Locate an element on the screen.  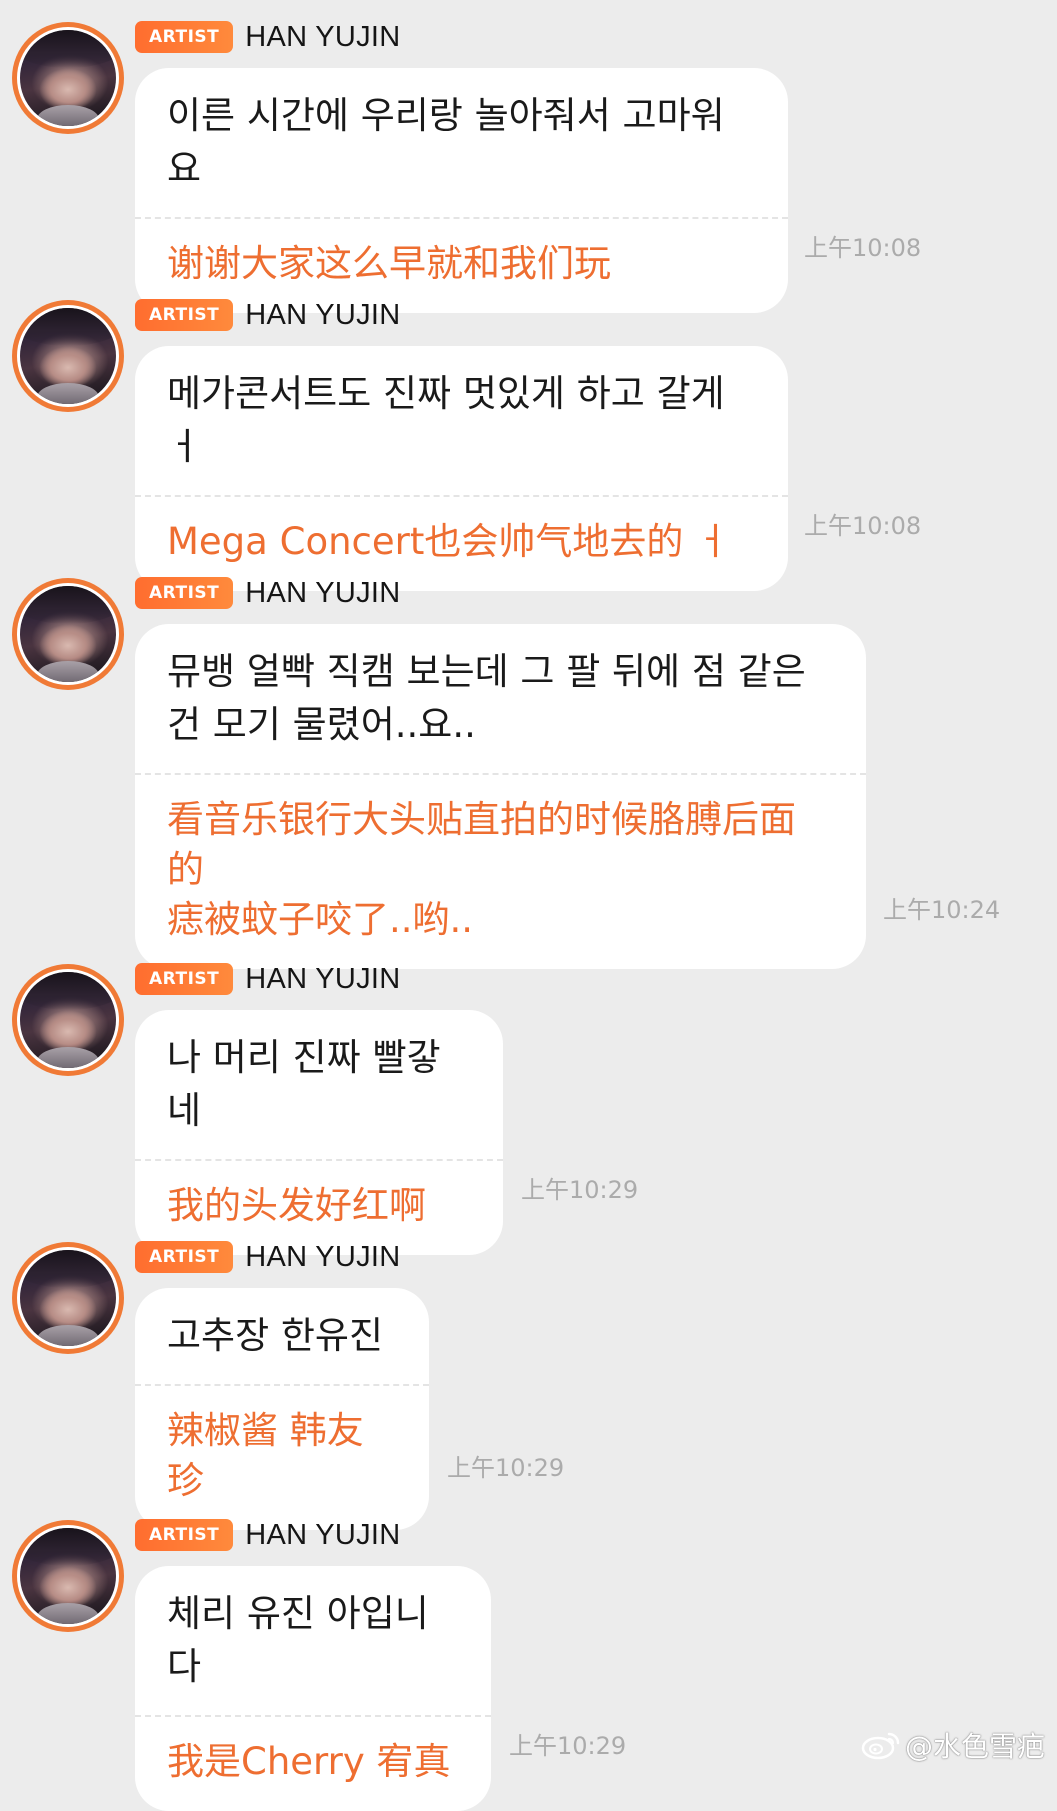
watermark-text: @水色雪疤 is located at coordinates (974, 1746).